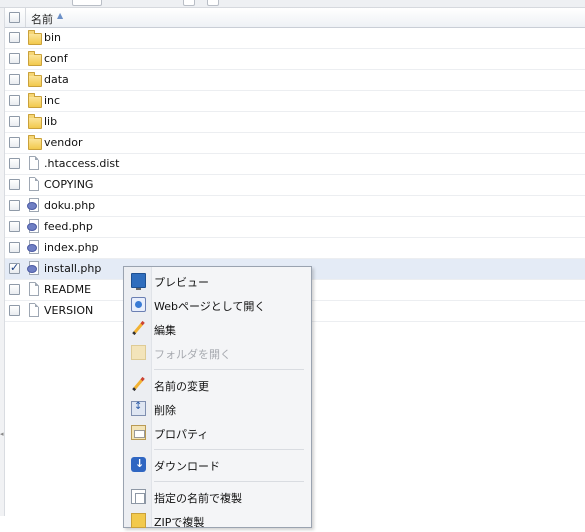 Image resolution: width=585 pixels, height=532 pixels. Describe the element at coordinates (138, 520) in the screenshot. I see `zip-icon` at that location.